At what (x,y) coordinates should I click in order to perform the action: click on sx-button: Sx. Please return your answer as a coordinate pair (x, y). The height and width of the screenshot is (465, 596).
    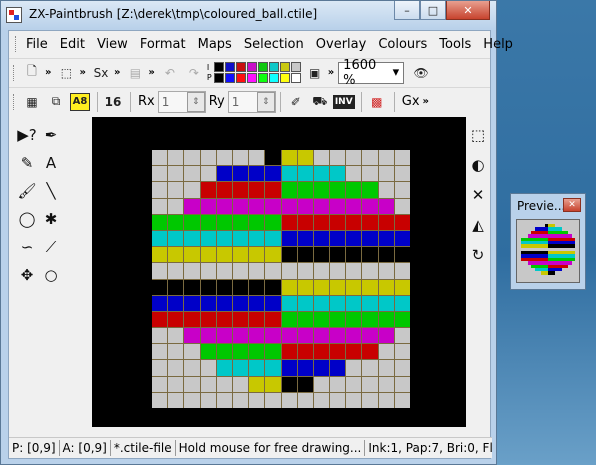
    Looking at the image, I should click on (101, 73).